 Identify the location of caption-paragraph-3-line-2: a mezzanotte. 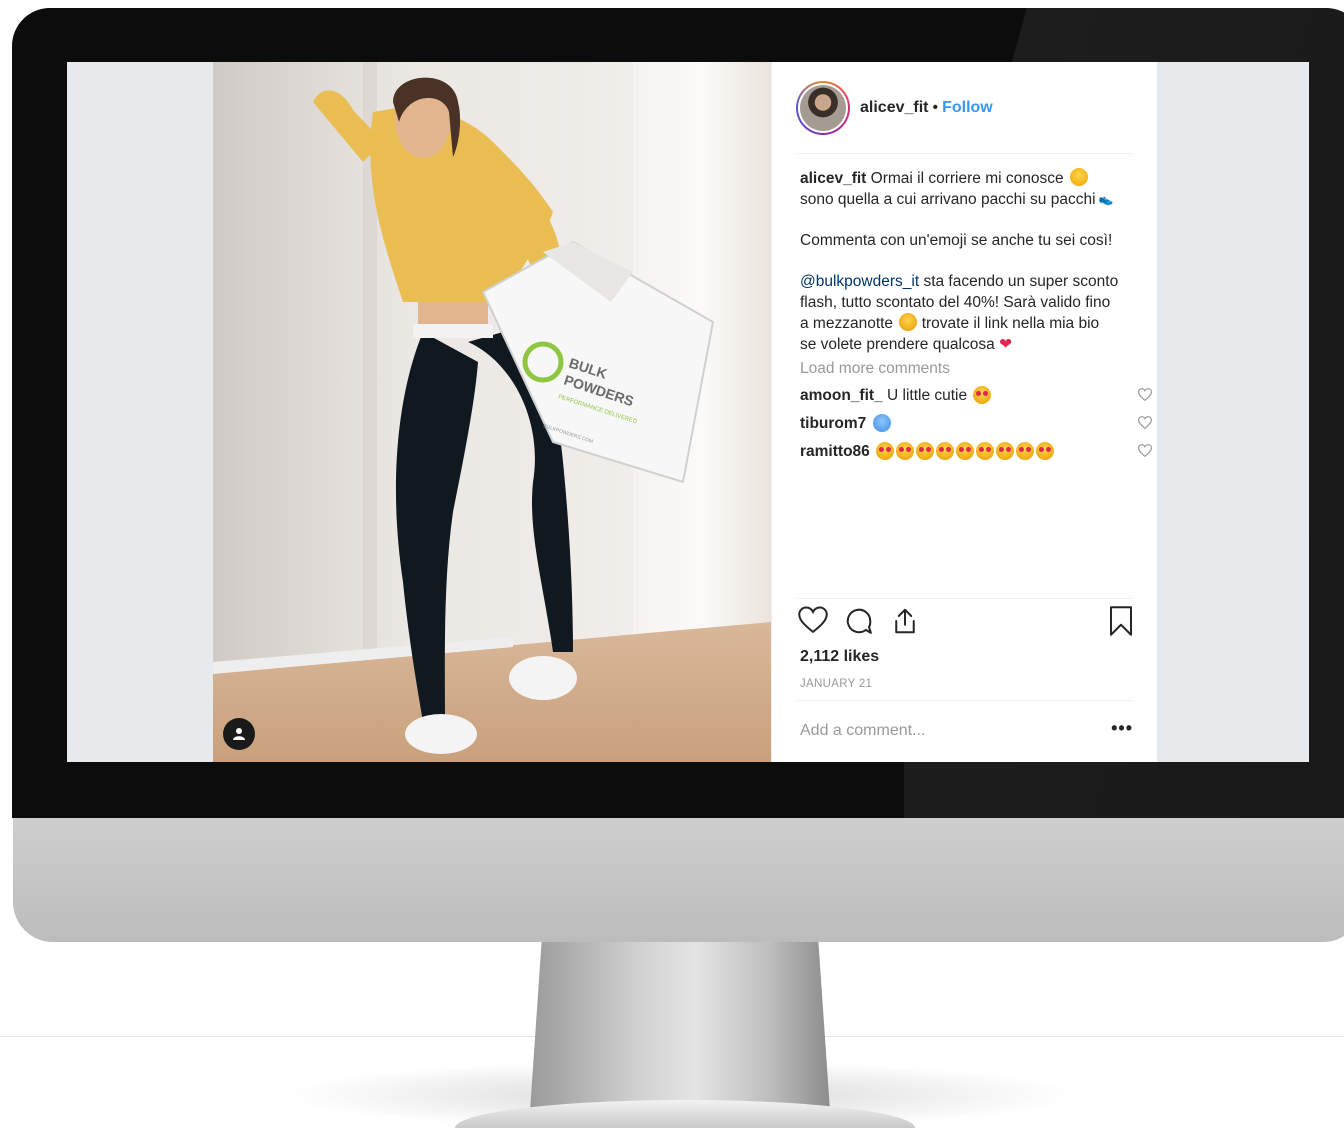
(847, 323).